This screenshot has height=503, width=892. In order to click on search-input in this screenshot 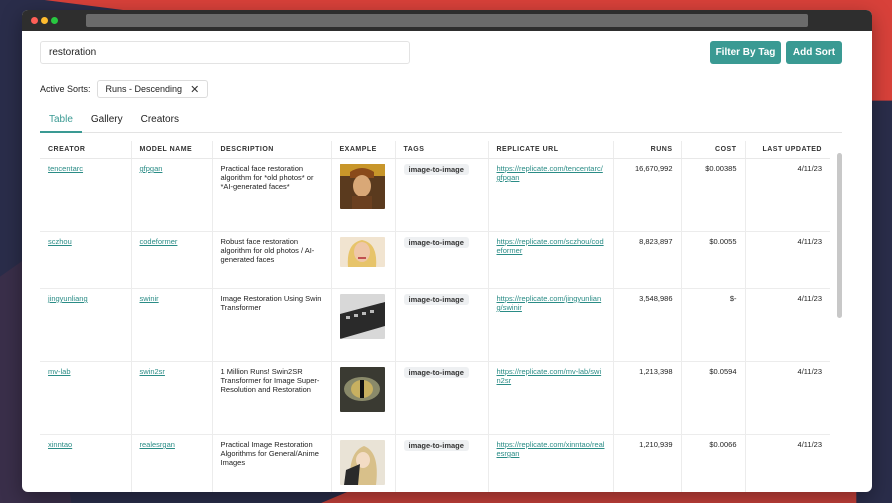, I will do `click(225, 52)`.